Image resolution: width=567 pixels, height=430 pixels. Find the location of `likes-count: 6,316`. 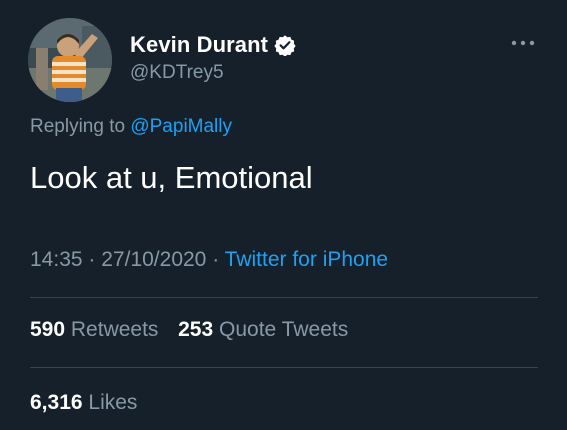

likes-count: 6,316 is located at coordinates (56, 402).